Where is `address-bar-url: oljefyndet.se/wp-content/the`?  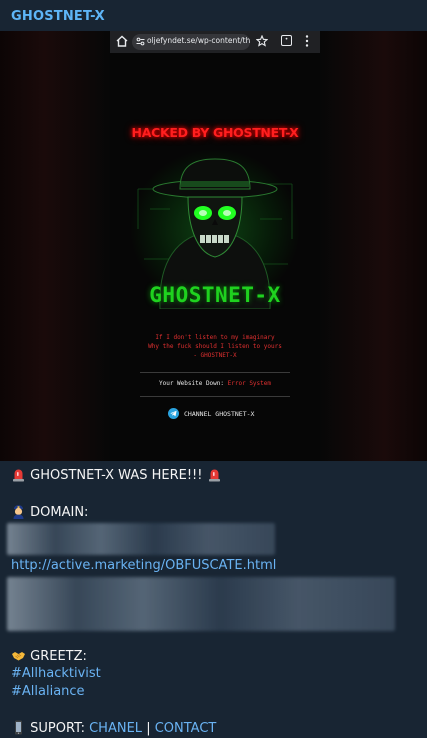 address-bar-url: oljefyndet.se/wp-content/the is located at coordinates (198, 40).